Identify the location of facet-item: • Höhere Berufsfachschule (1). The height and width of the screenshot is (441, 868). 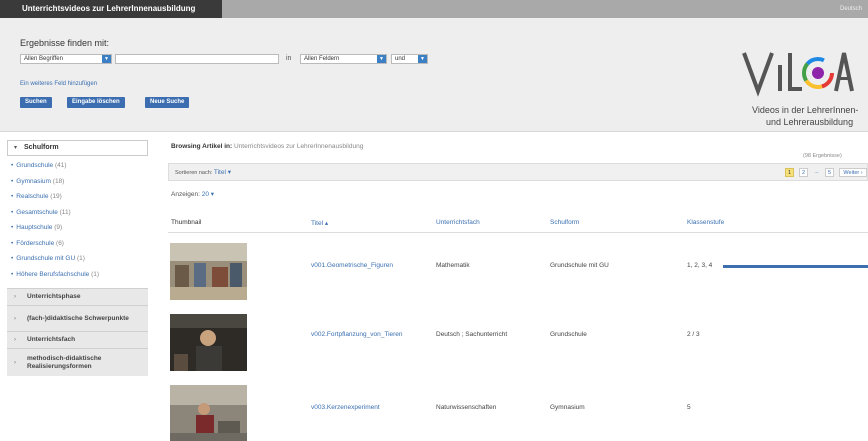
(77, 275).